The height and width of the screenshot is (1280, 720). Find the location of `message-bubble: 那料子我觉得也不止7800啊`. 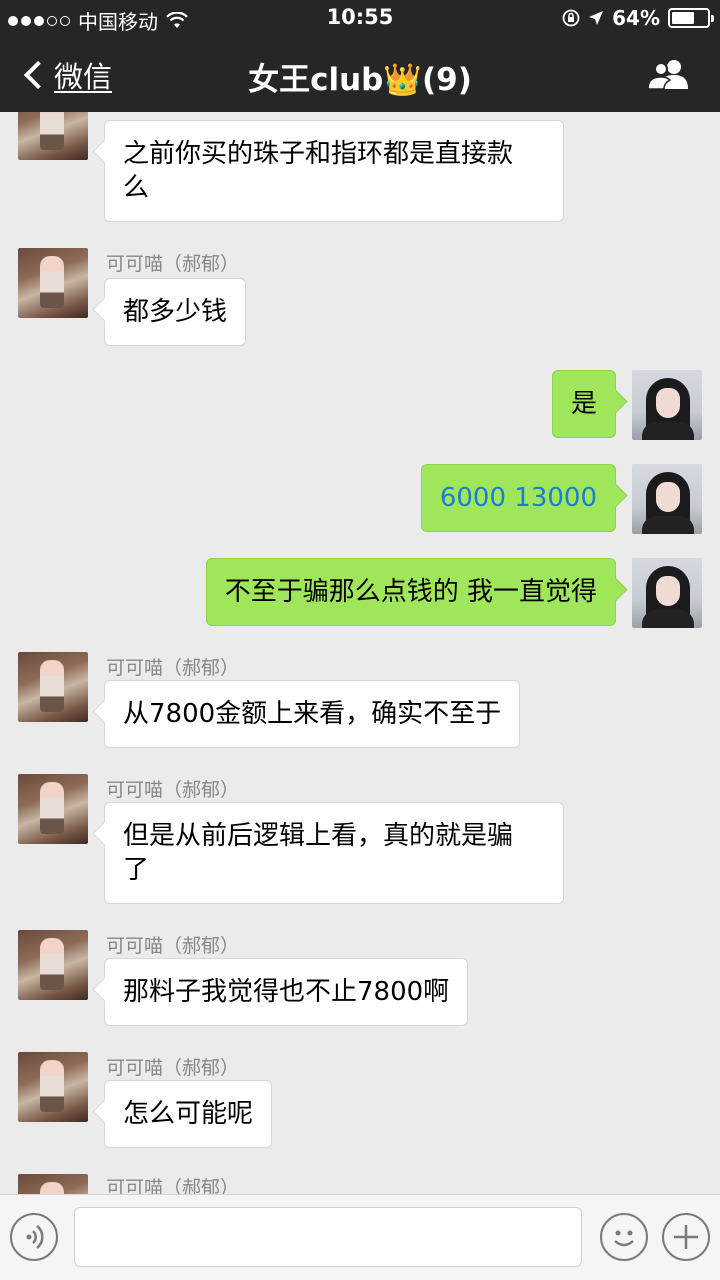

message-bubble: 那料子我觉得也不止7800啊 is located at coordinates (286, 992).